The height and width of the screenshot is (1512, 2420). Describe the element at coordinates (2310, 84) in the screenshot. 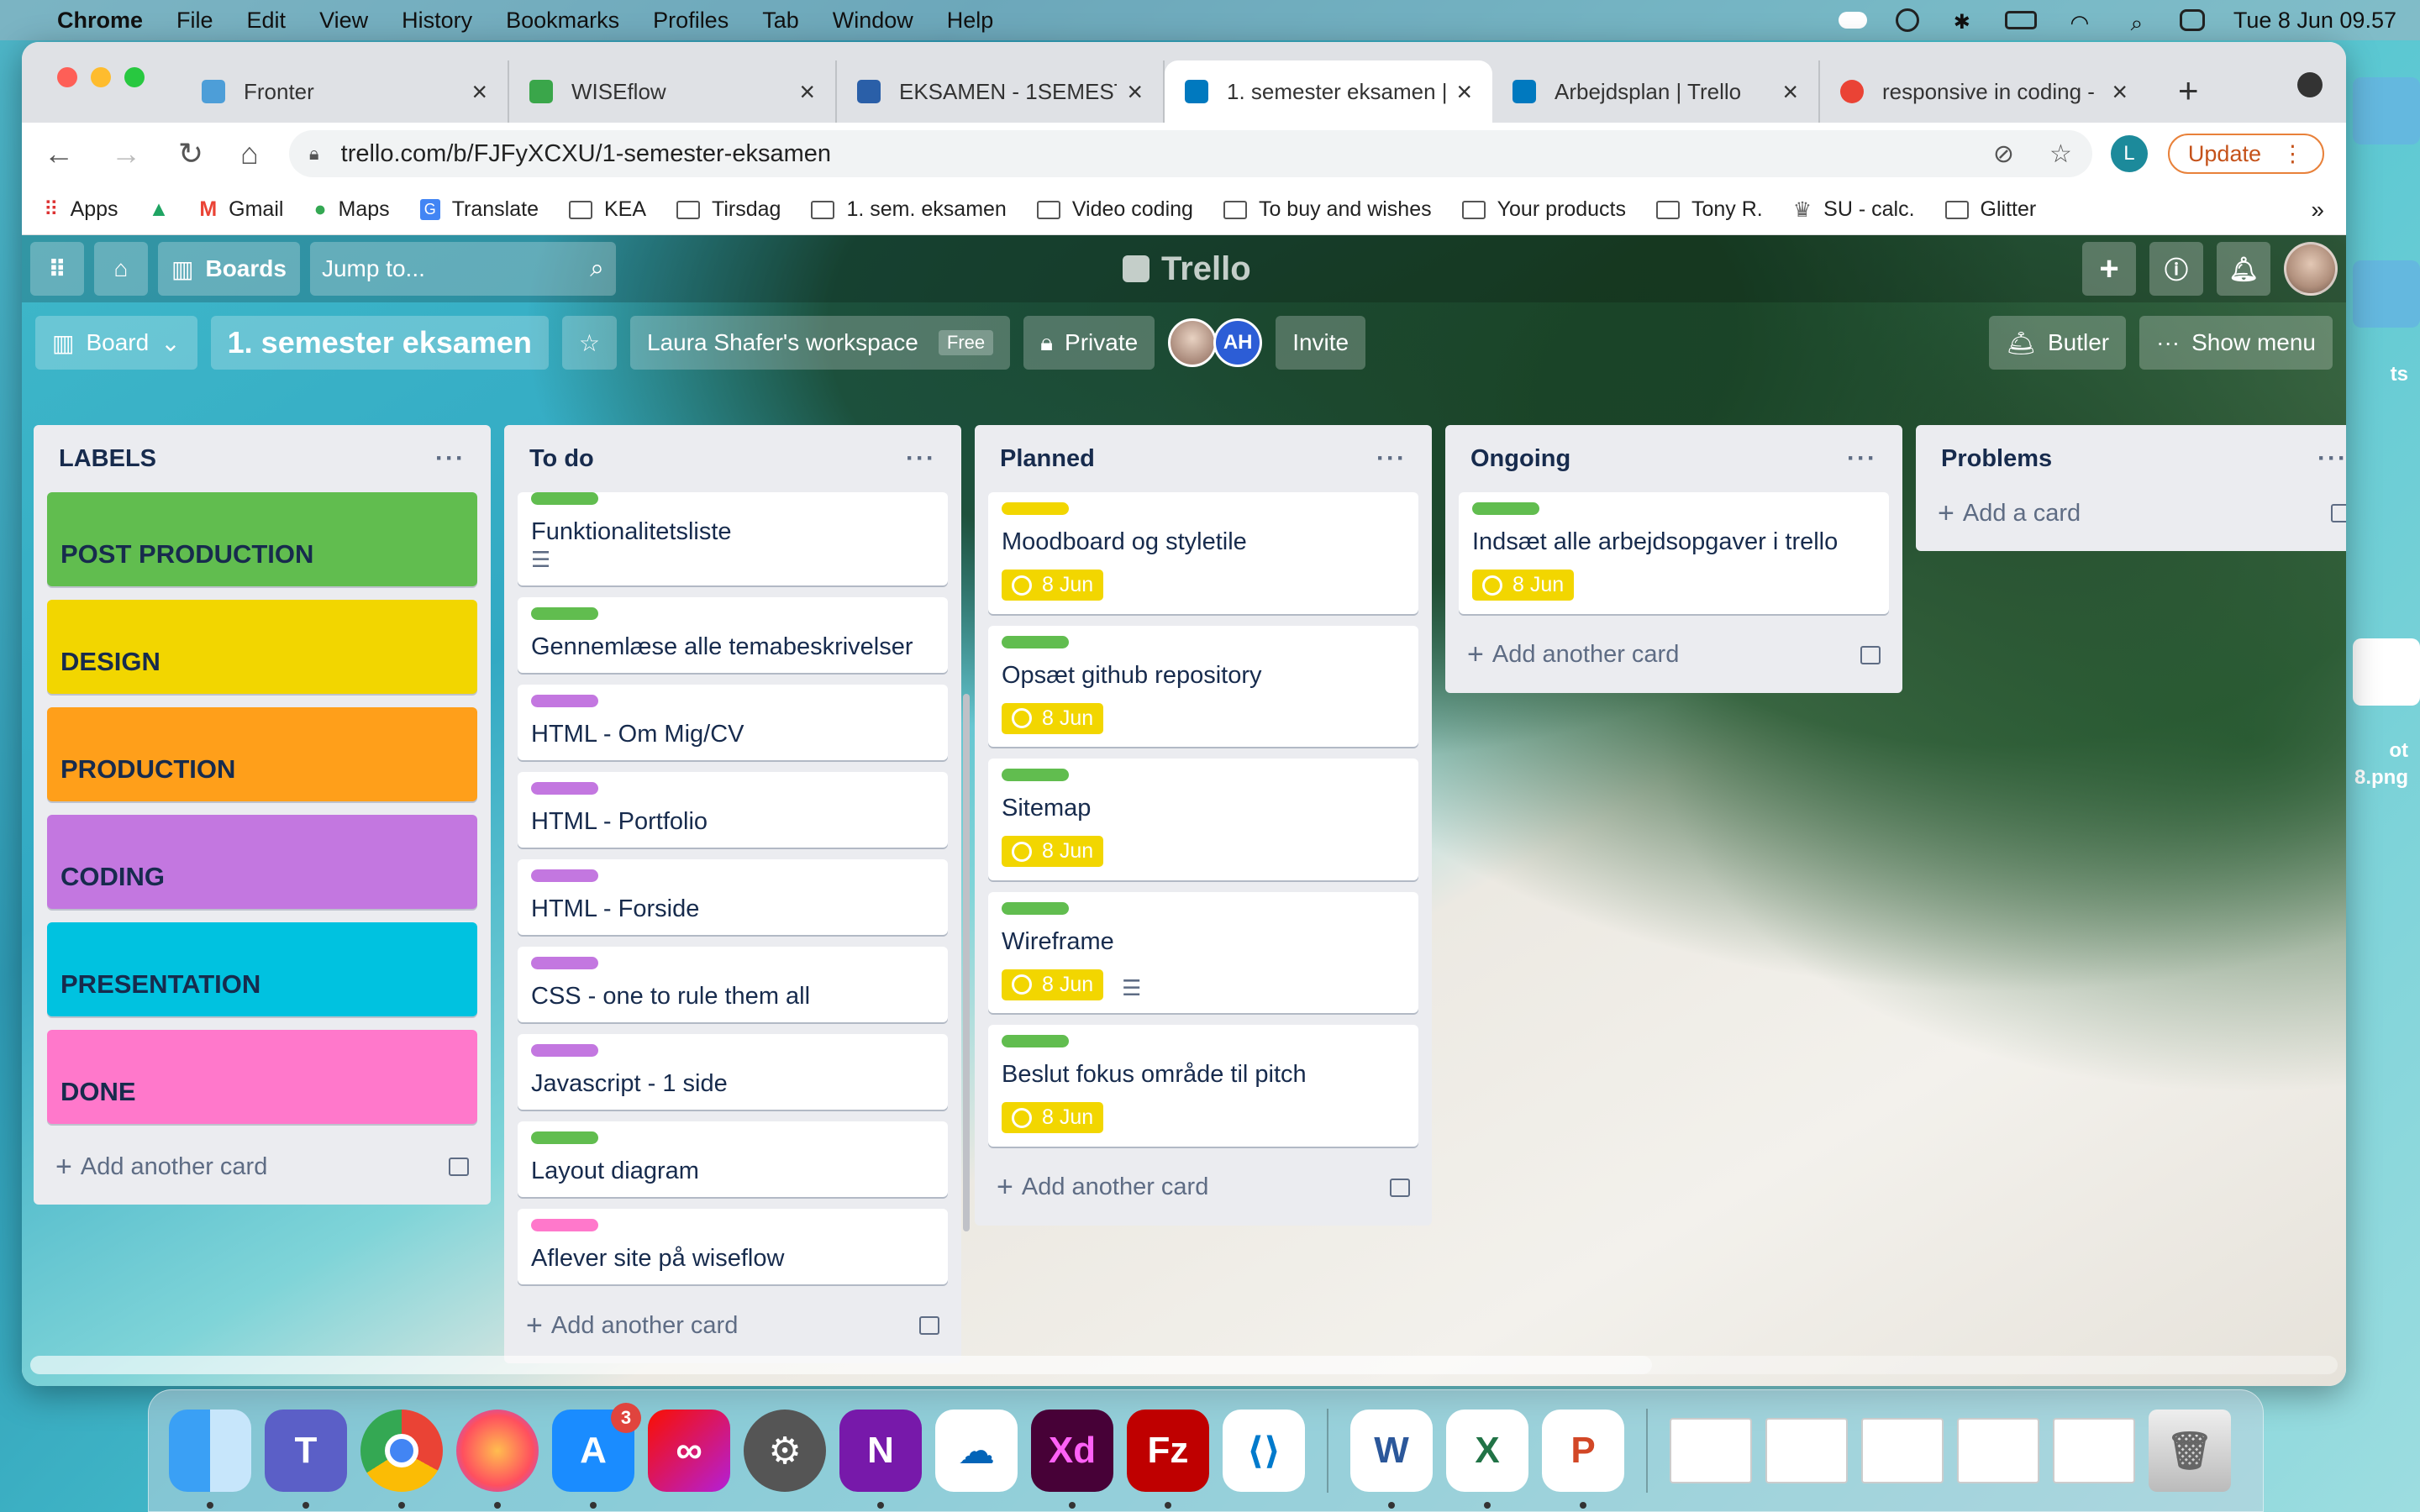

I see `tab-search-icon` at that location.